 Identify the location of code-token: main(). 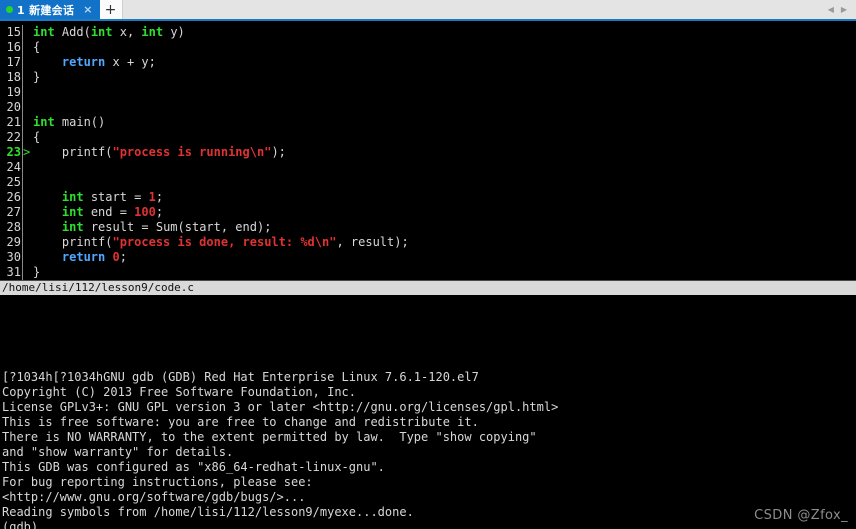
(80, 122).